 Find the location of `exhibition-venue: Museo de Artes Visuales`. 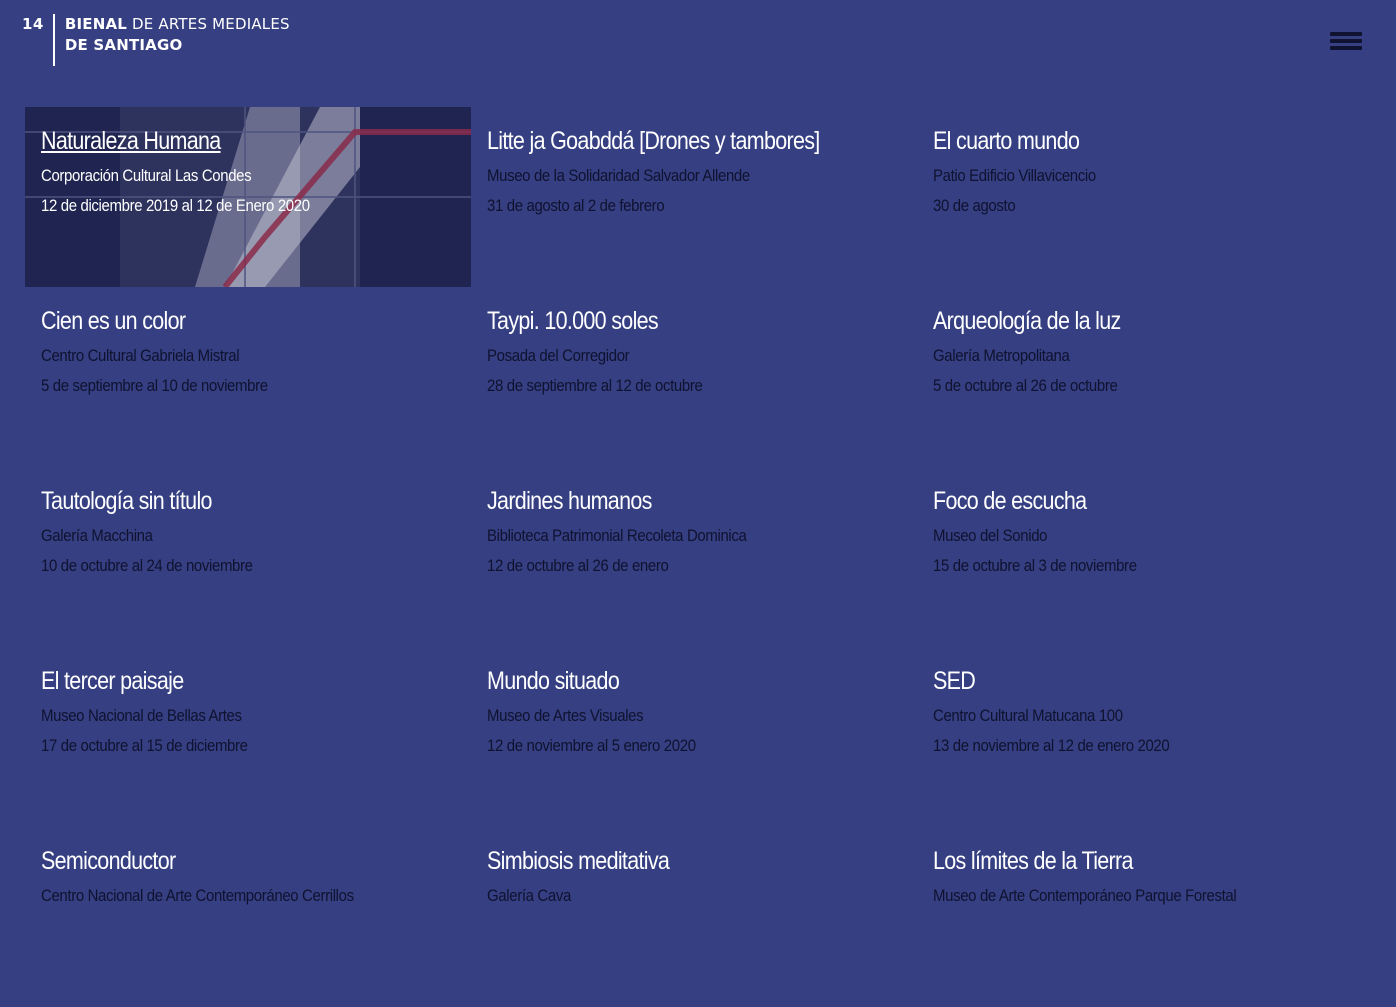

exhibition-venue: Museo de Artes Visuales is located at coordinates (565, 715).